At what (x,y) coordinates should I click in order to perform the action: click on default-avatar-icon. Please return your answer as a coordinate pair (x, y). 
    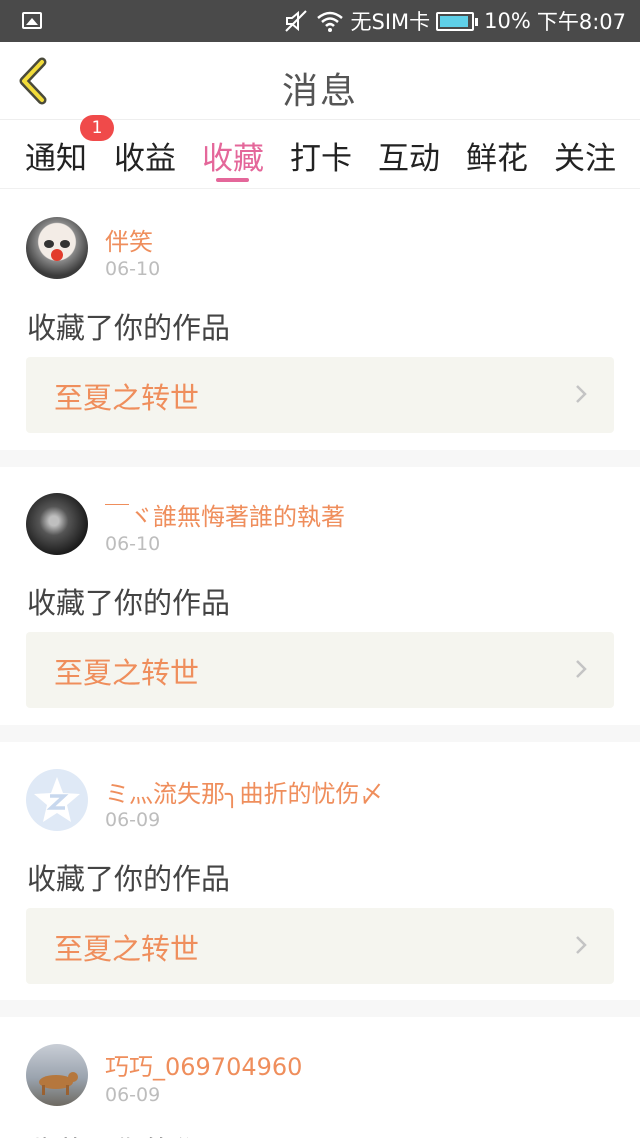
    Looking at the image, I should click on (57, 799).